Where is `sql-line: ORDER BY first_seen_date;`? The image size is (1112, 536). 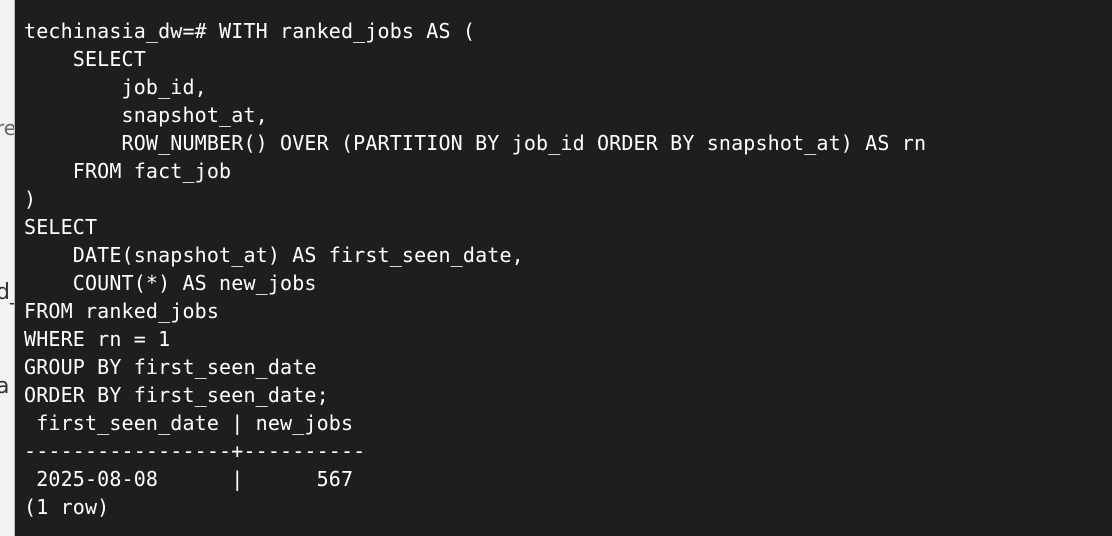
sql-line: ORDER BY first_seen_date; is located at coordinates (176, 395).